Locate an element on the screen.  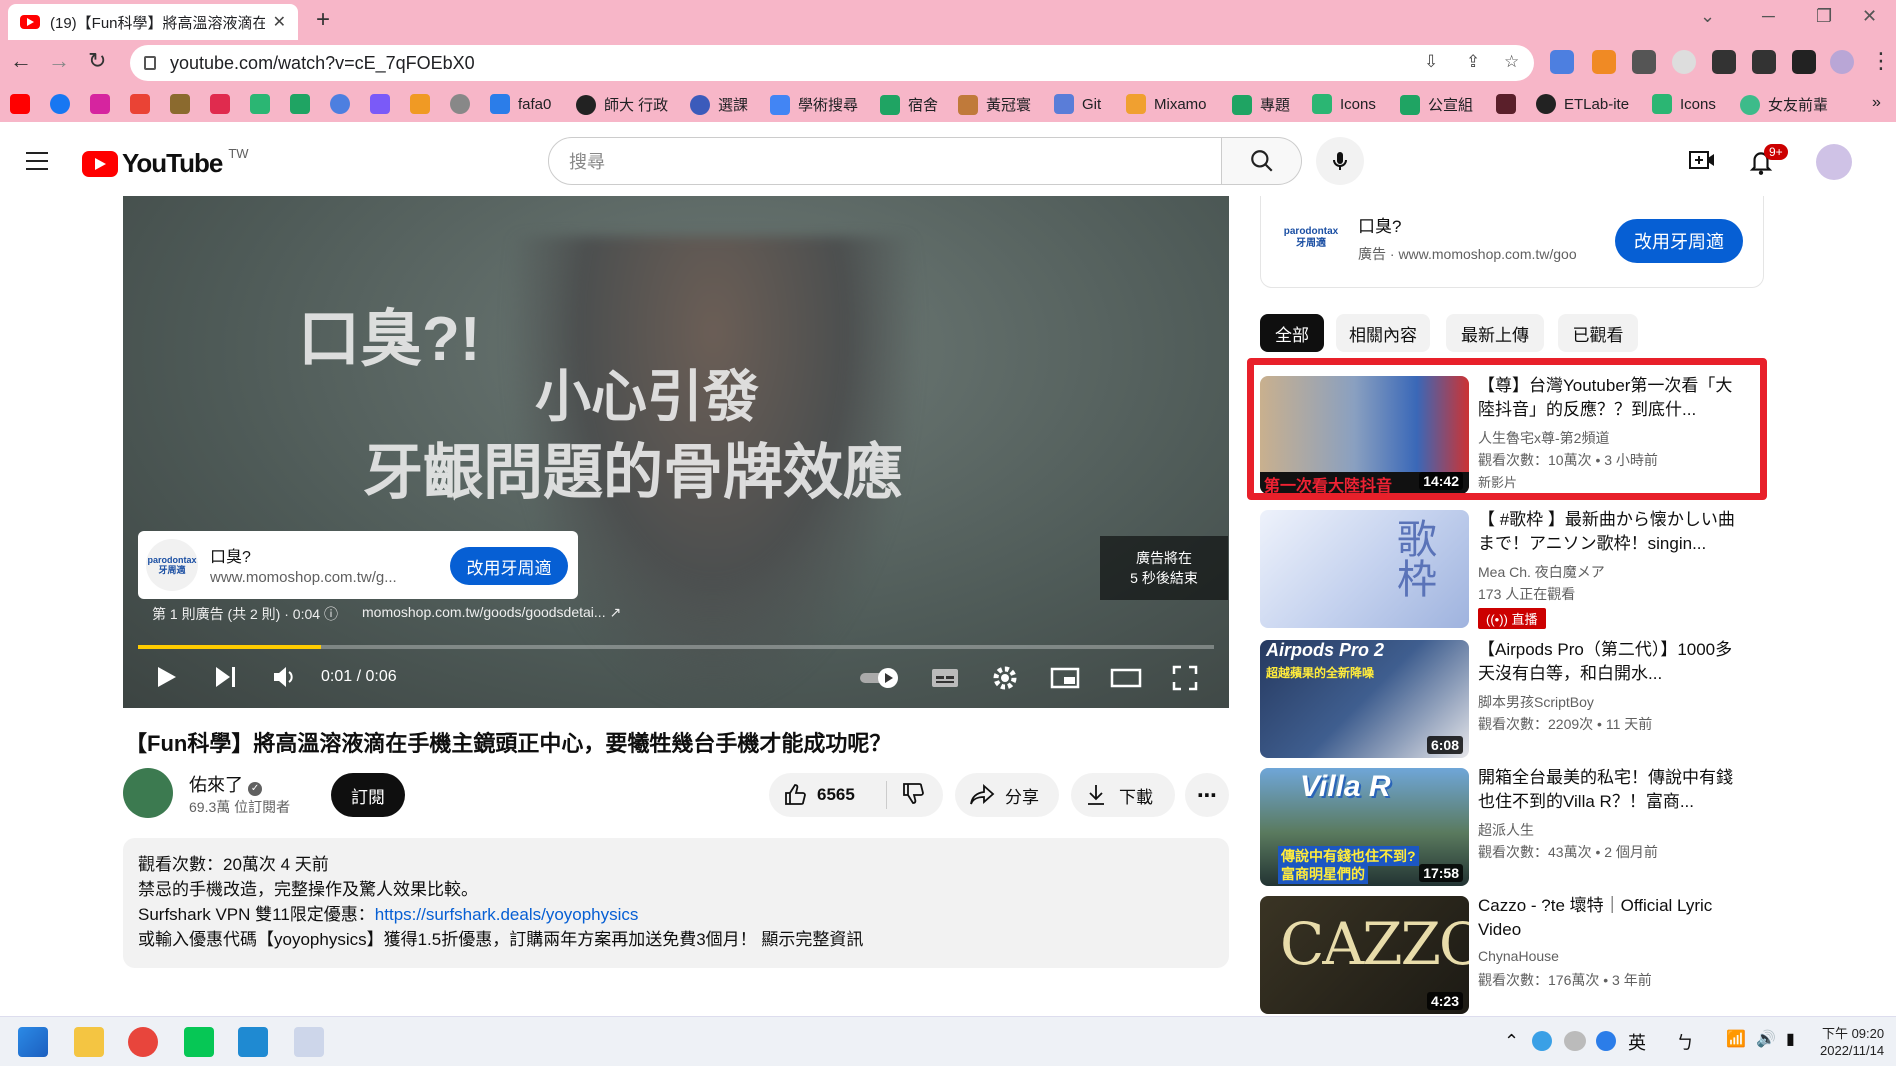
bookmark-ntnu-admin: 師大 行政 is located at coordinates (622, 104).